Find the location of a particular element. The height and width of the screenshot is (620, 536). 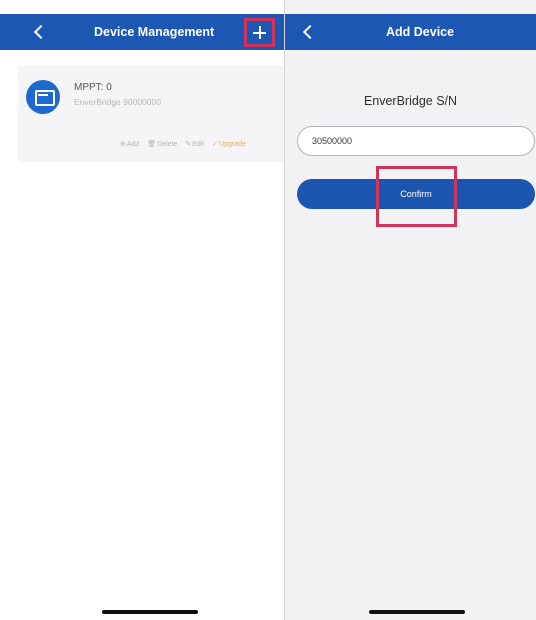

serial-number-heading: EnverBridge S/N is located at coordinates (410, 101).